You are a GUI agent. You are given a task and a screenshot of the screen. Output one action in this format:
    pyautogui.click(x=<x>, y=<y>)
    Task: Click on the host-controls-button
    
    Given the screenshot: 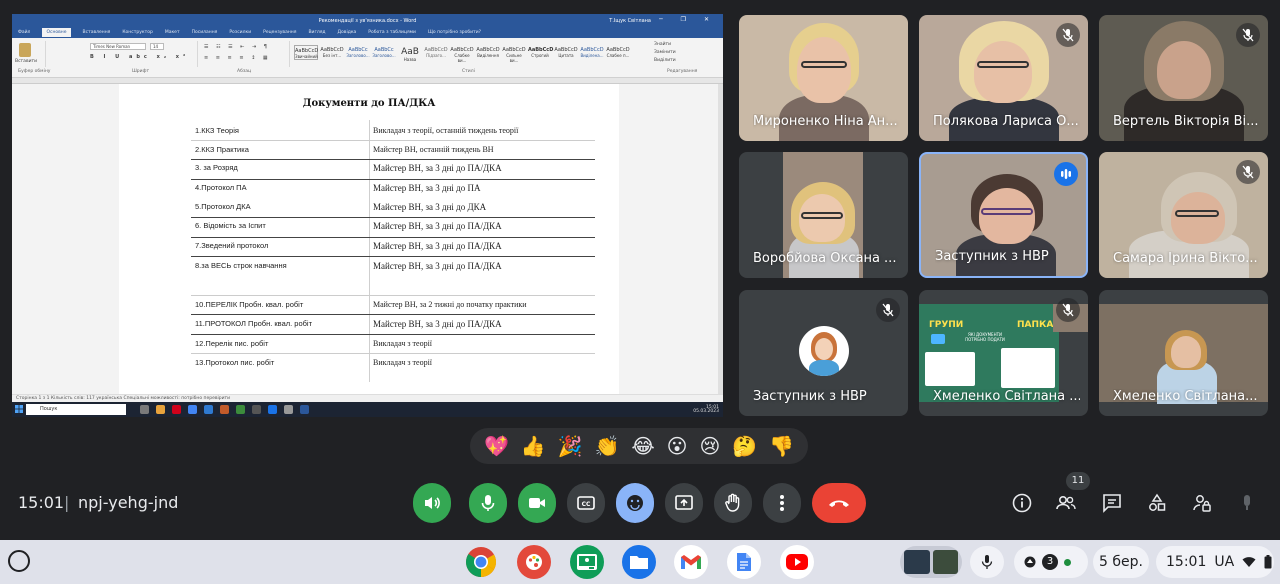 What is the action you would take?
    pyautogui.click(x=1202, y=503)
    